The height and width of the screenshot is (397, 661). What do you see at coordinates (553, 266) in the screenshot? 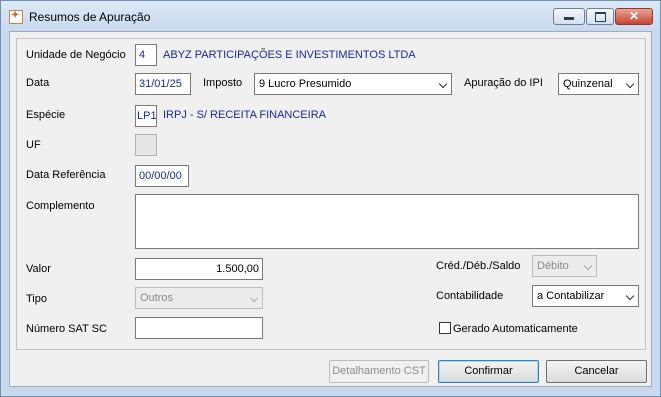
I see `cred-deb-saldo-value: Débito` at bounding box center [553, 266].